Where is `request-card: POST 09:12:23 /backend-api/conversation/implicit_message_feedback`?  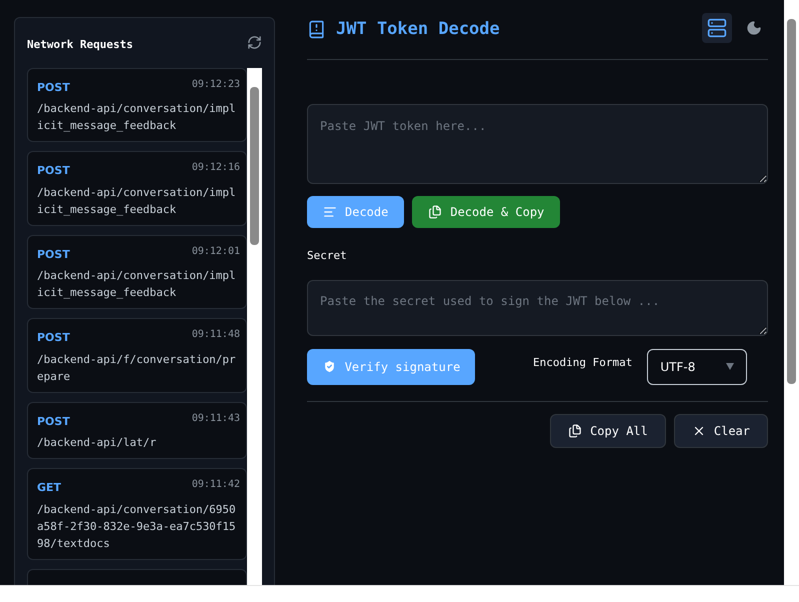 request-card: POST 09:12:23 /backend-api/conversation/implicit_message_feedback is located at coordinates (137, 105).